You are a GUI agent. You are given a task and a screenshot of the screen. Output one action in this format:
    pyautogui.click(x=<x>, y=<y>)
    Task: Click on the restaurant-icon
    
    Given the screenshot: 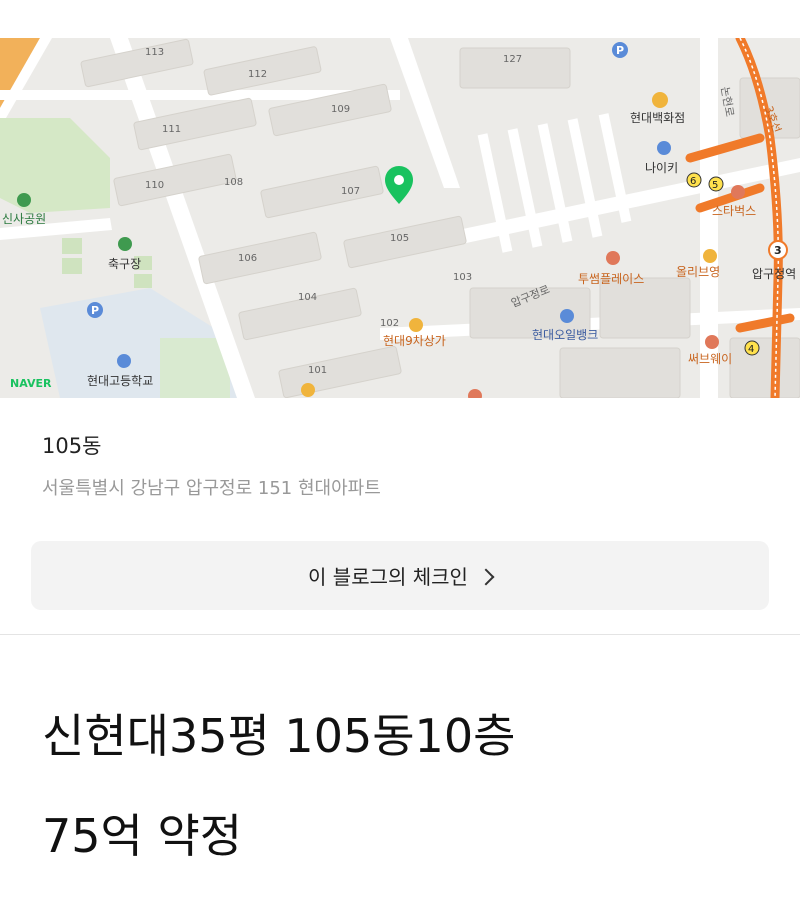 What is the action you would take?
    pyautogui.click(x=712, y=342)
    